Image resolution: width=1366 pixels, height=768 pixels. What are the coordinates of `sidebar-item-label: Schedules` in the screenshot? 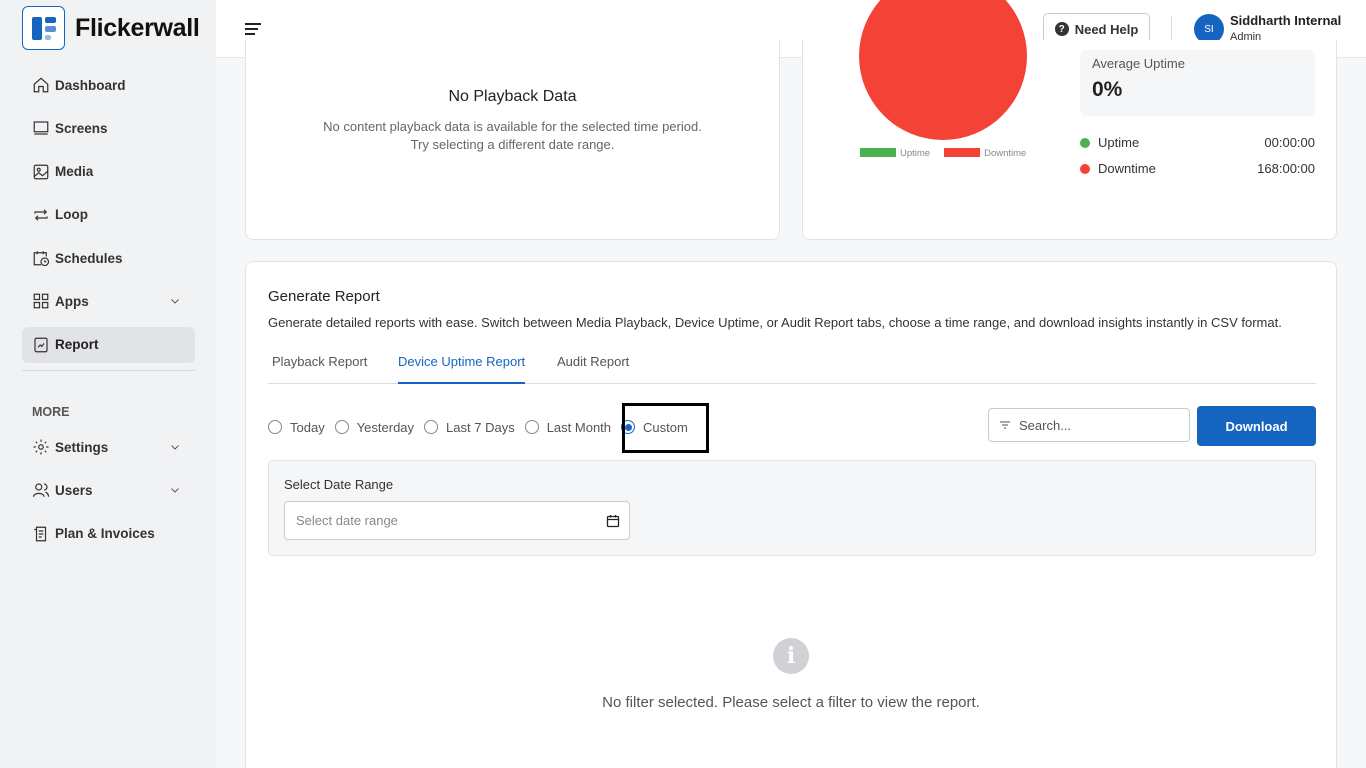 It's located at (89, 258).